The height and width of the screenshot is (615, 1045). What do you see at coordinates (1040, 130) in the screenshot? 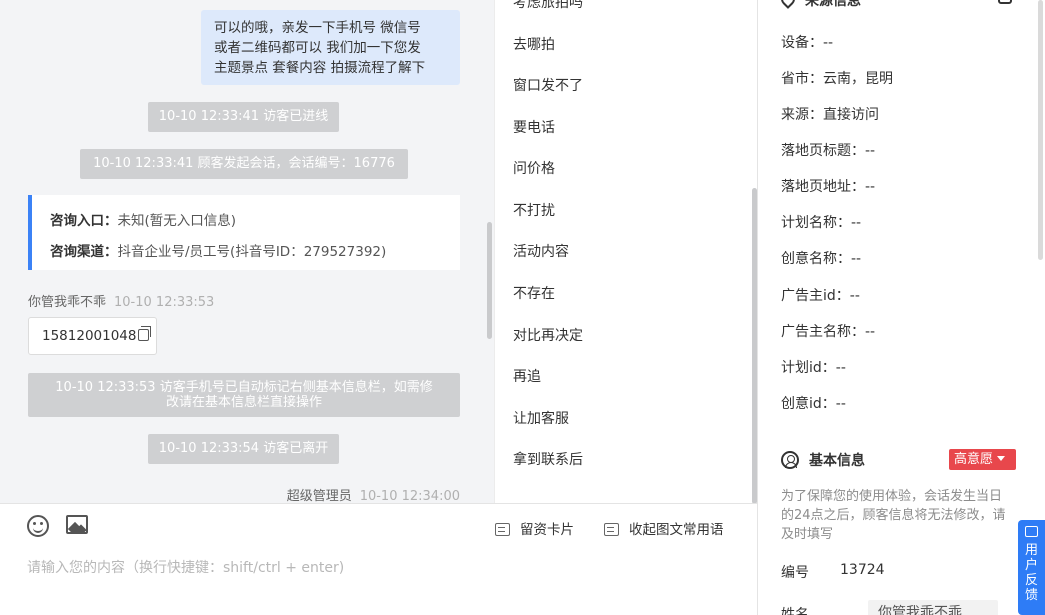
I see `info-panel-scrollbar` at bounding box center [1040, 130].